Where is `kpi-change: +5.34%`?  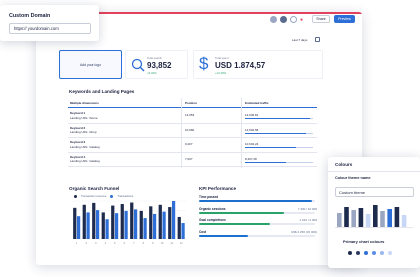
kpi-change: +5.34% is located at coordinates (152, 73).